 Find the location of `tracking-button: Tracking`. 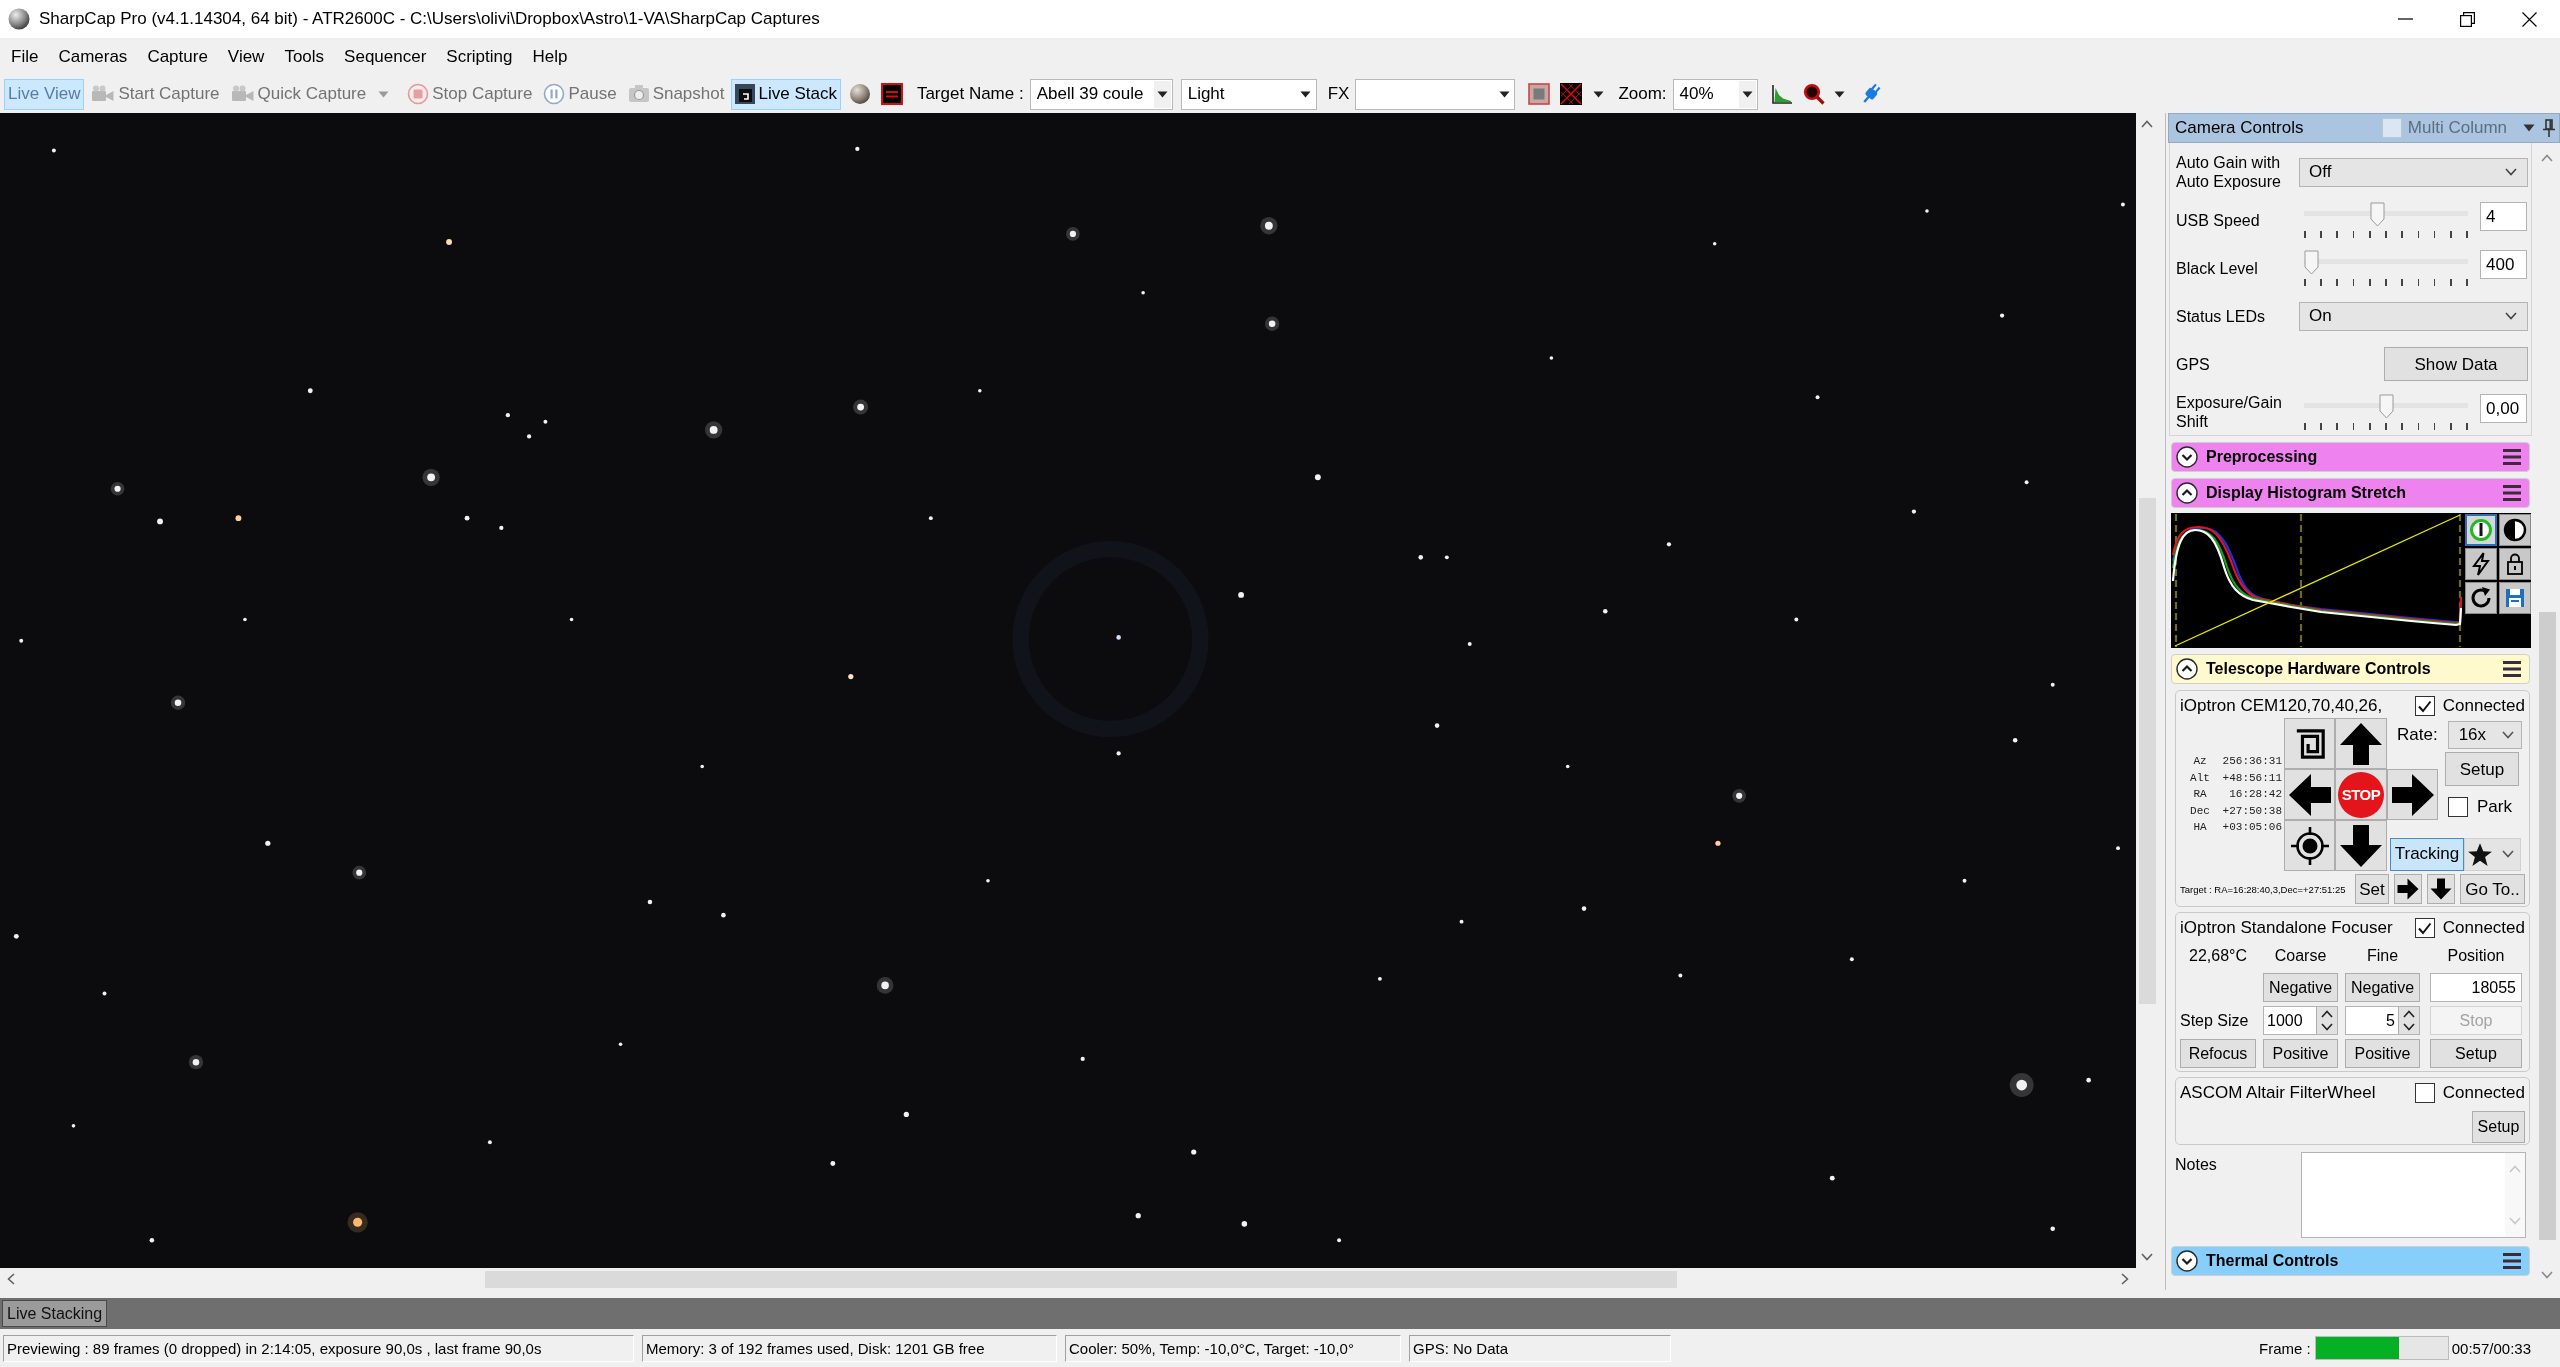

tracking-button: Tracking is located at coordinates (2427, 854).